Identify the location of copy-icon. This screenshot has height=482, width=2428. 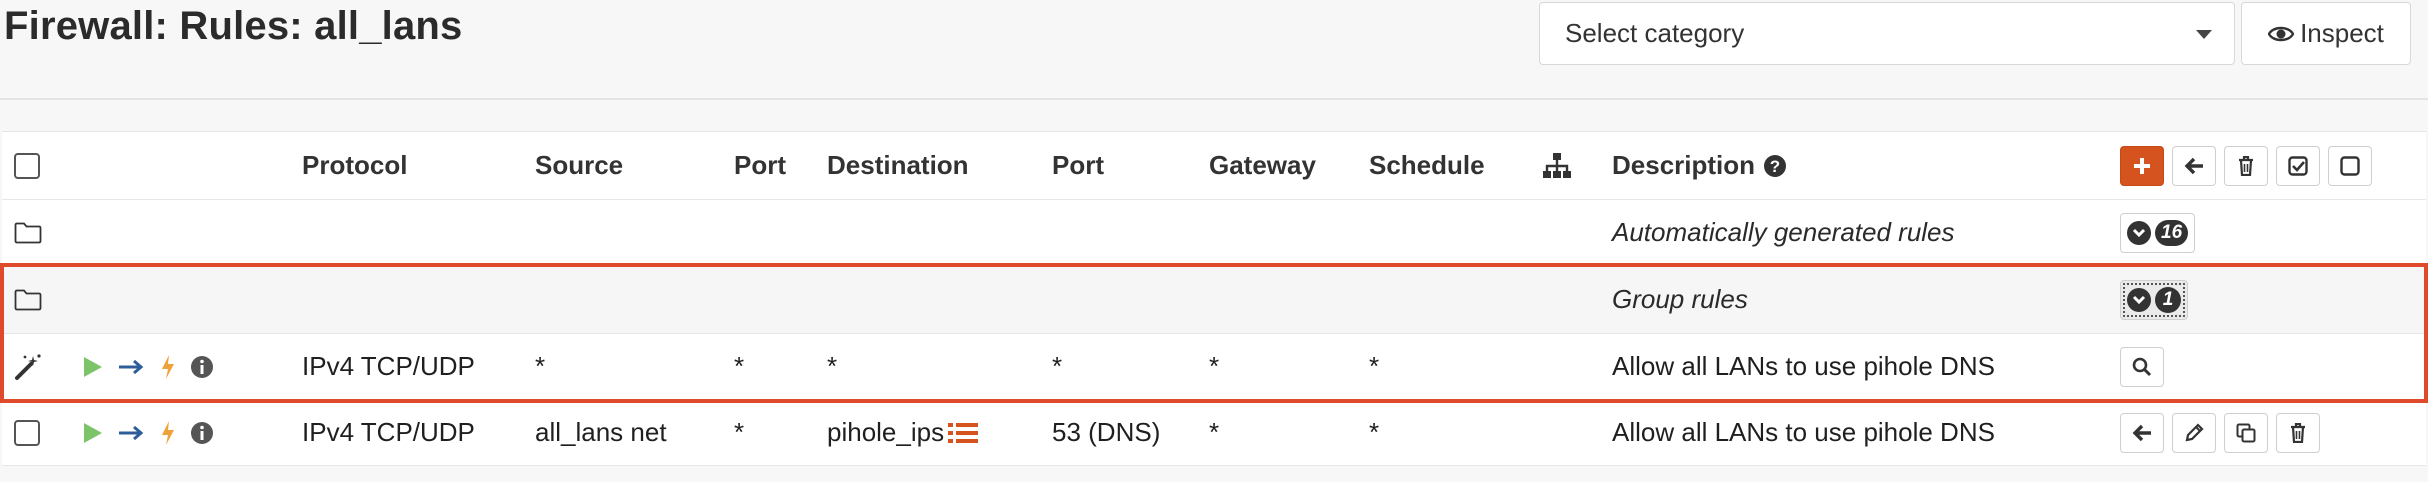
(2246, 432).